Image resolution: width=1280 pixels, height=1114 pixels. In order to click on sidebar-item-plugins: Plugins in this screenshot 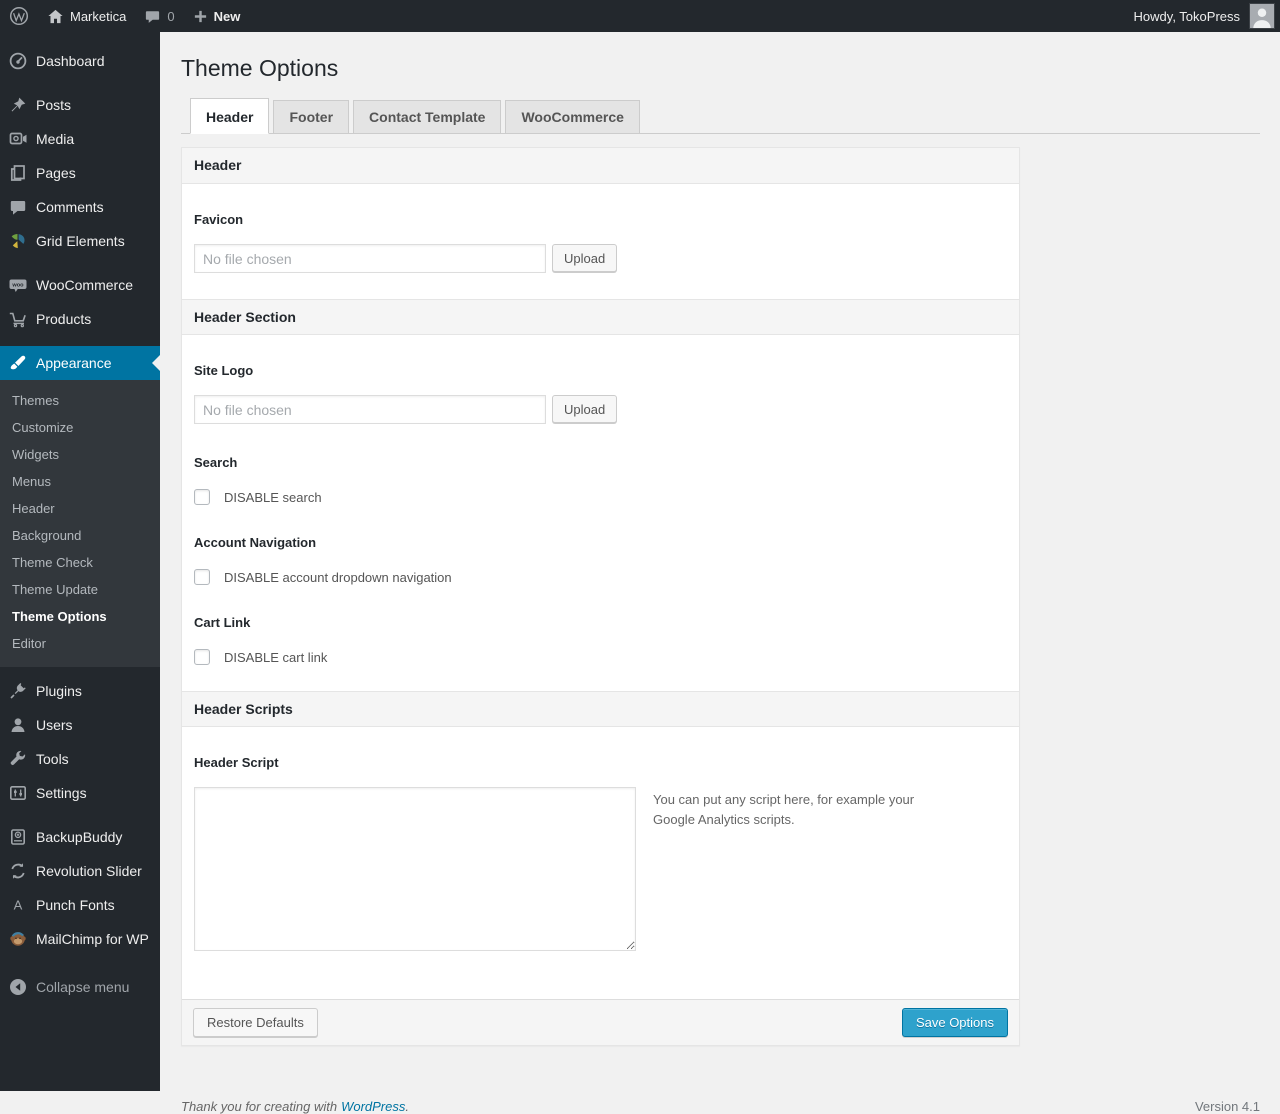, I will do `click(80, 691)`.